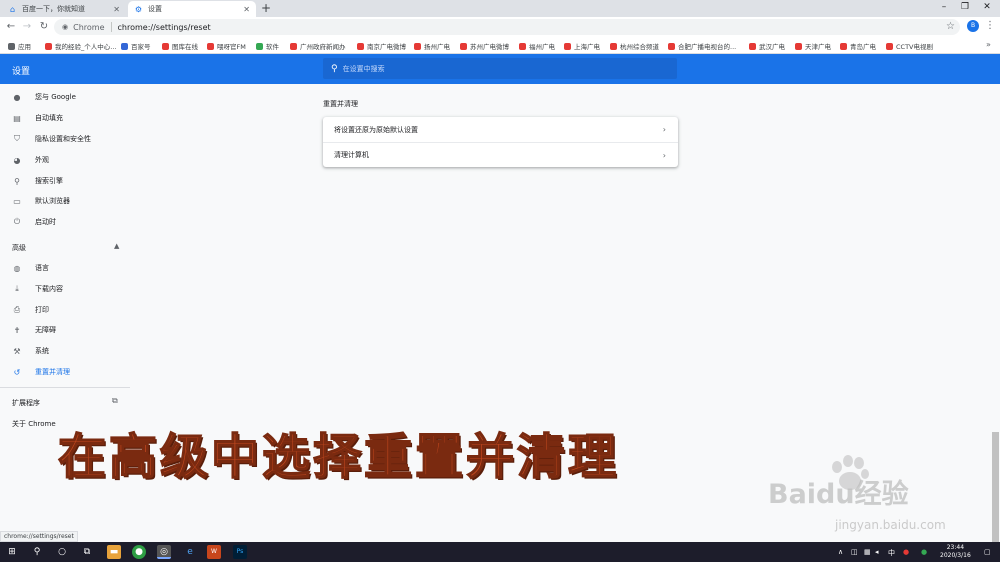 The image size is (1000, 562). What do you see at coordinates (17, 118) in the screenshot?
I see `clipboard-icon: ▤` at bounding box center [17, 118].